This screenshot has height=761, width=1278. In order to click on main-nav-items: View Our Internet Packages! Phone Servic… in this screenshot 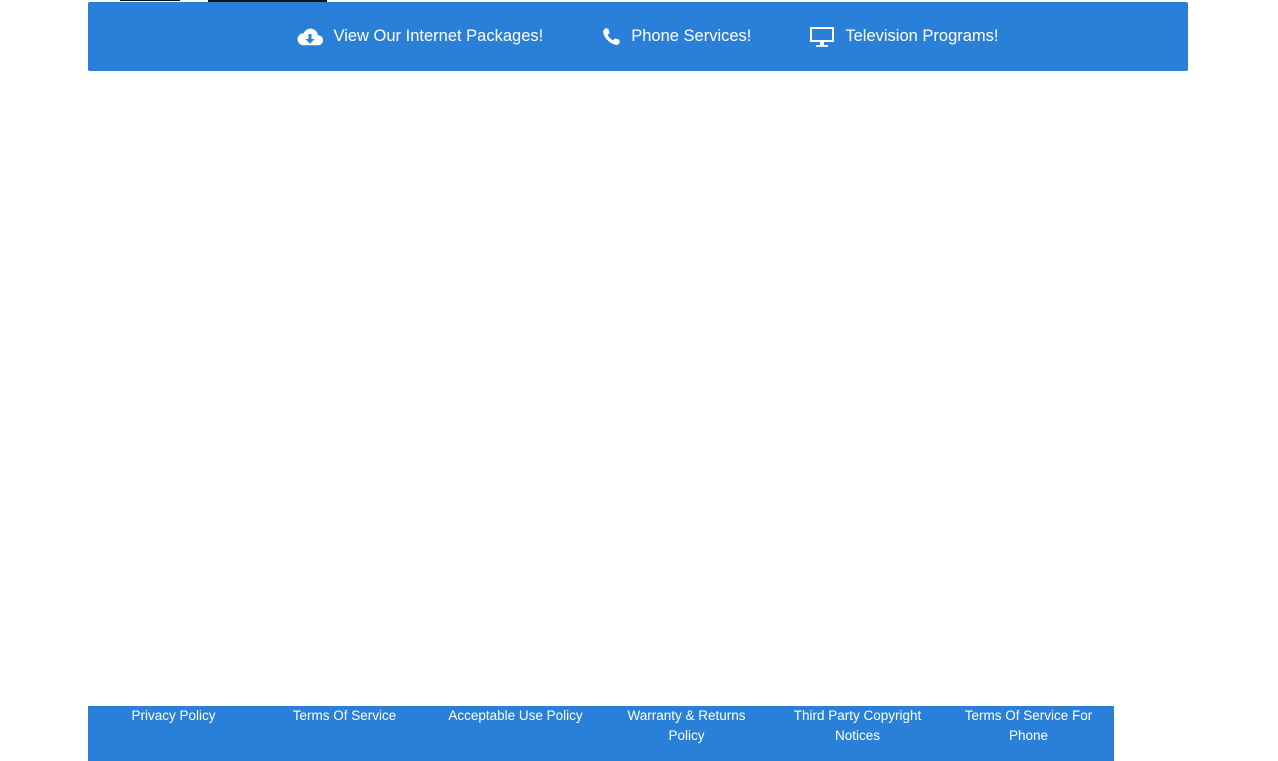, I will do `click(648, 37)`.